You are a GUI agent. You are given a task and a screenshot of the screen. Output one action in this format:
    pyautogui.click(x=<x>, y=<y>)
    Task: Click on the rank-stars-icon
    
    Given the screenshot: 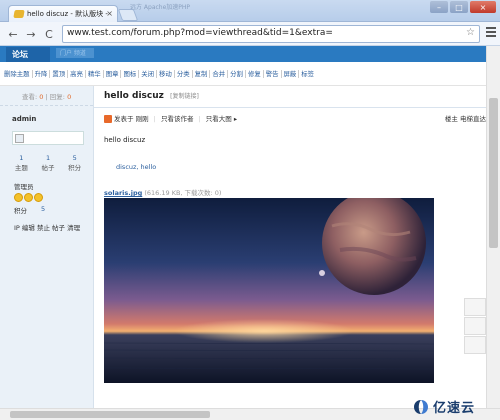 What is the action you would take?
    pyautogui.click(x=53, y=197)
    